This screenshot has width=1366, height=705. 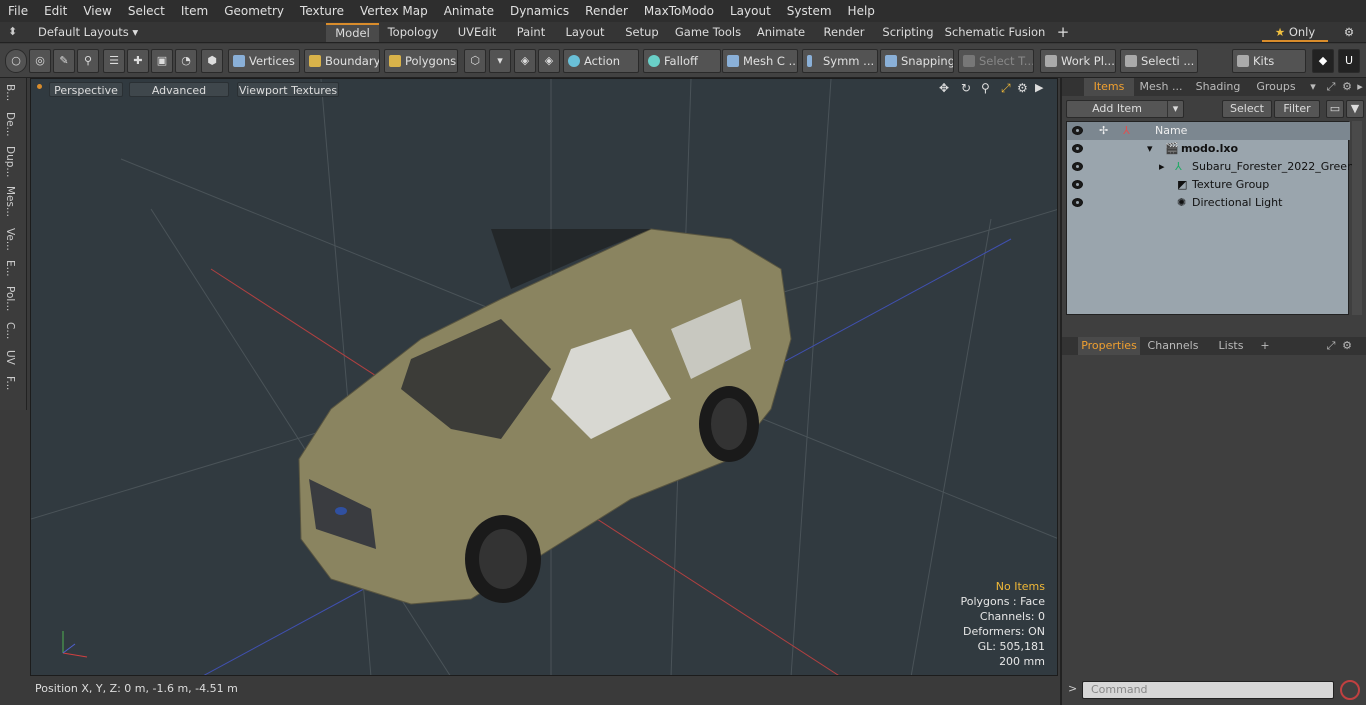 I want to click on tab-topology: Topology, so click(x=413, y=32).